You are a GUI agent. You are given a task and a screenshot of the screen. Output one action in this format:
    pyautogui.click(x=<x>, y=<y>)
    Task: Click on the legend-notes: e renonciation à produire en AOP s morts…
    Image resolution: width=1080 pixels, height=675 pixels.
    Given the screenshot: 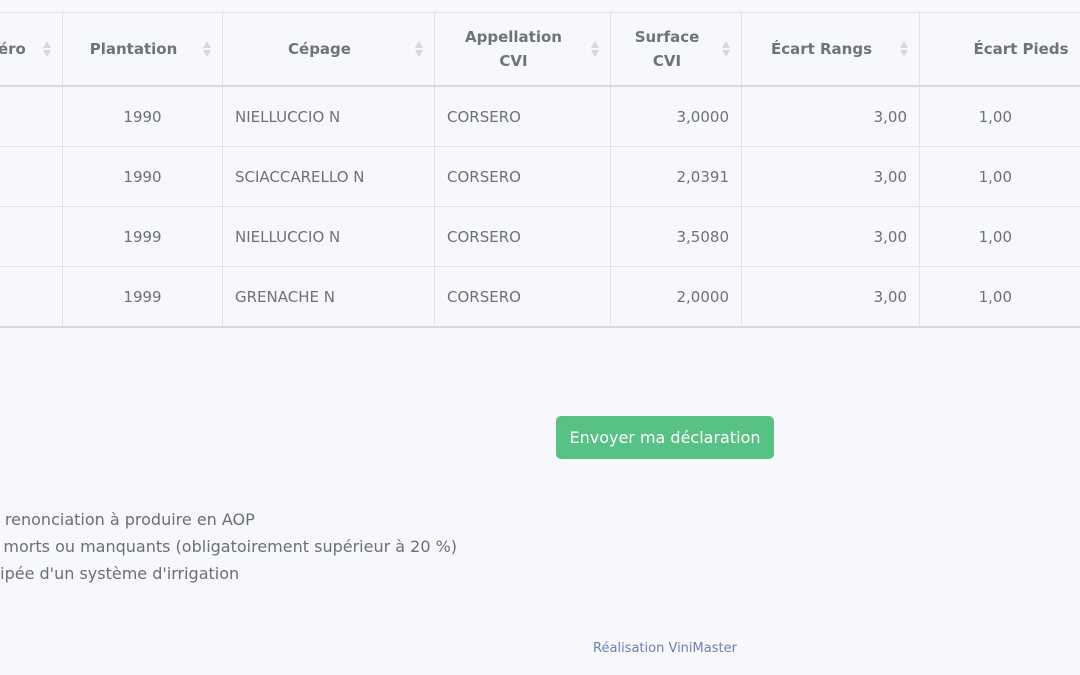 What is the action you would take?
    pyautogui.click(x=228, y=546)
    